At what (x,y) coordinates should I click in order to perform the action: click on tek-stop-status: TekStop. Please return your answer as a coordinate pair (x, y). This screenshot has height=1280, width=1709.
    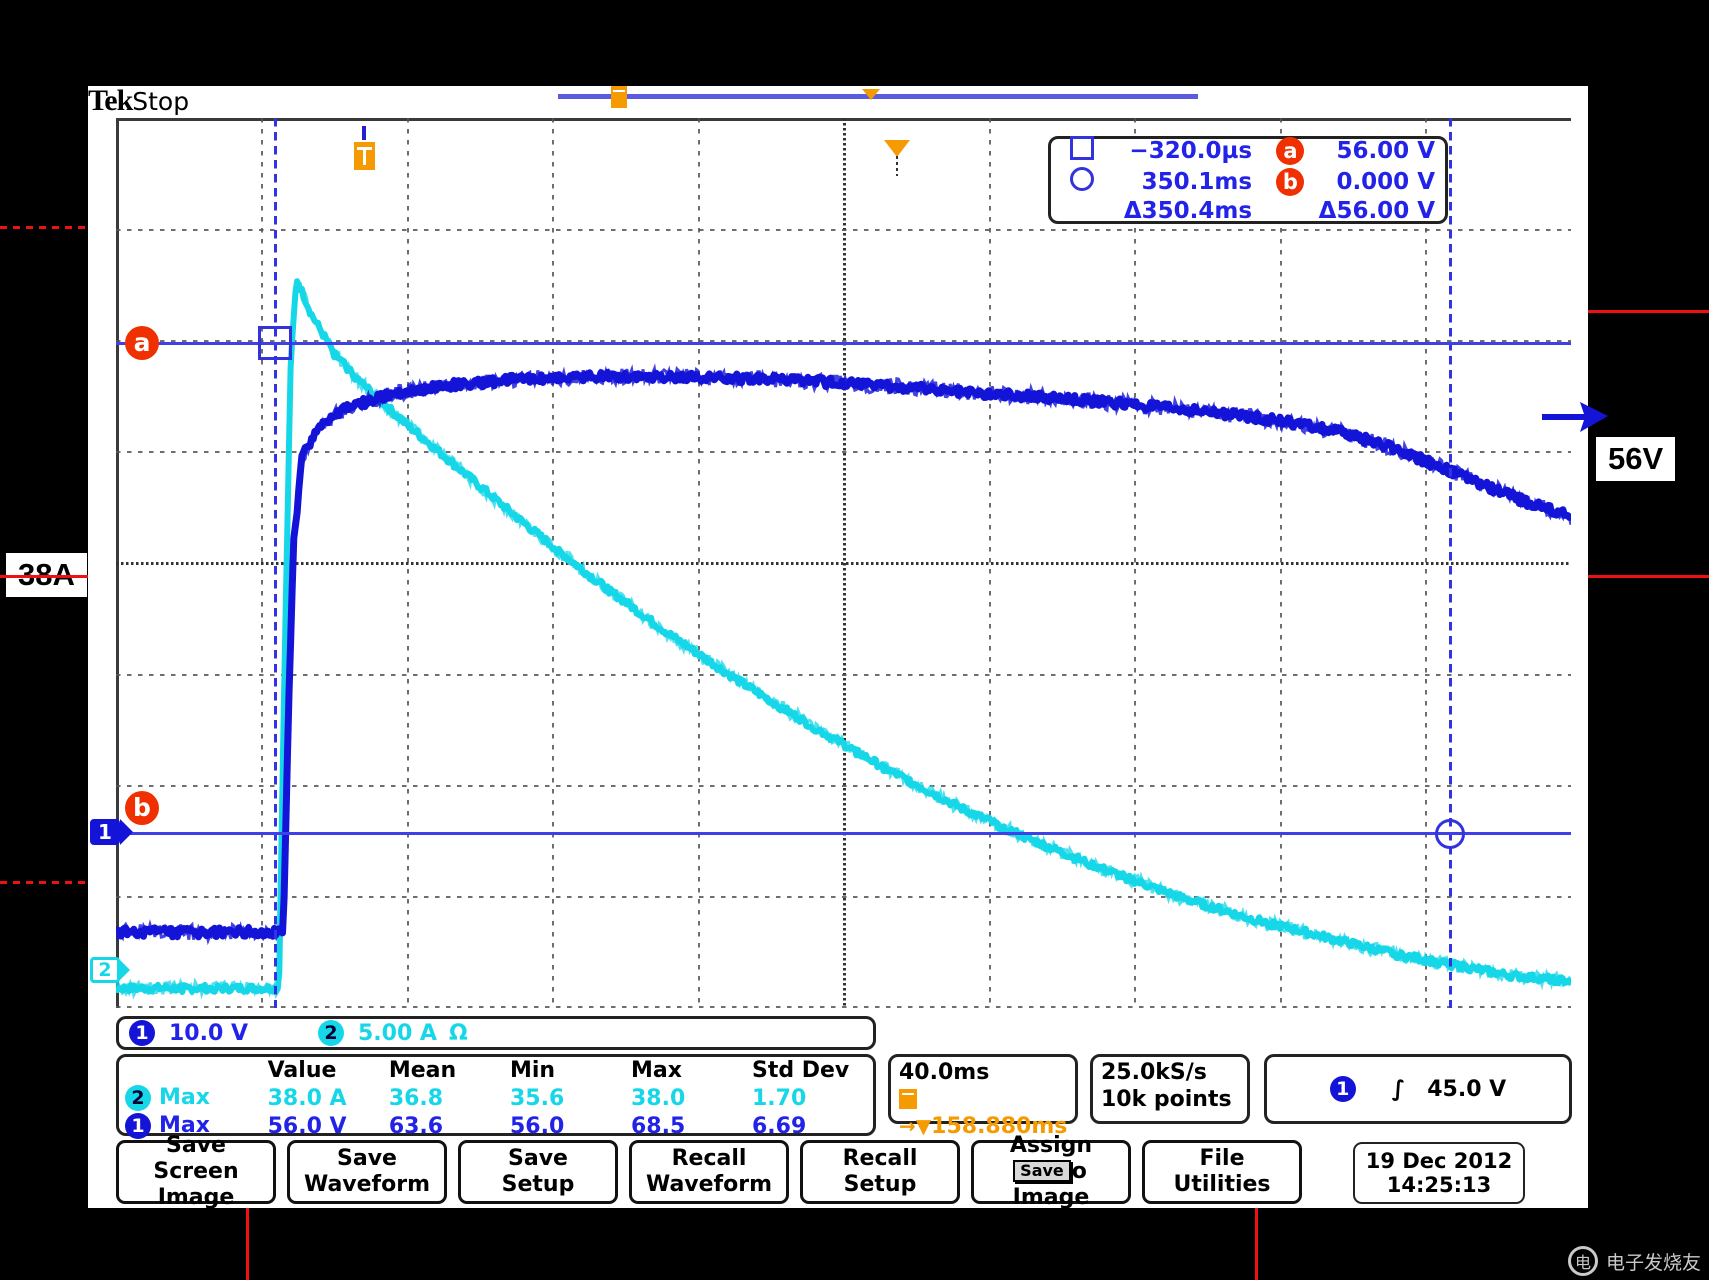
    Looking at the image, I should click on (138, 101).